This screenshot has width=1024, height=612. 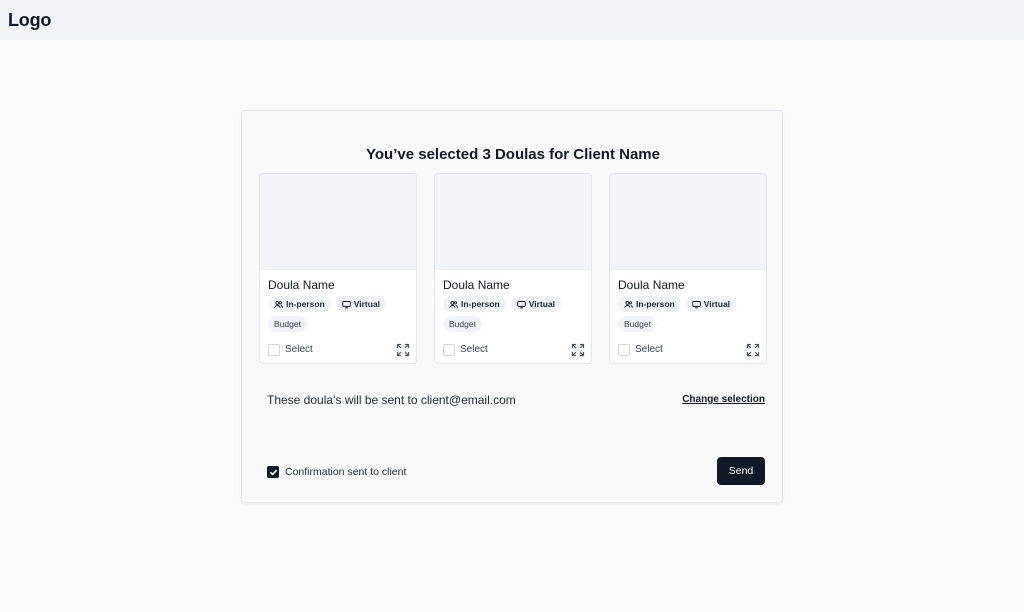 What do you see at coordinates (513, 154) in the screenshot?
I see `page-title: You’ve selected 3 Doulas for Client Name` at bounding box center [513, 154].